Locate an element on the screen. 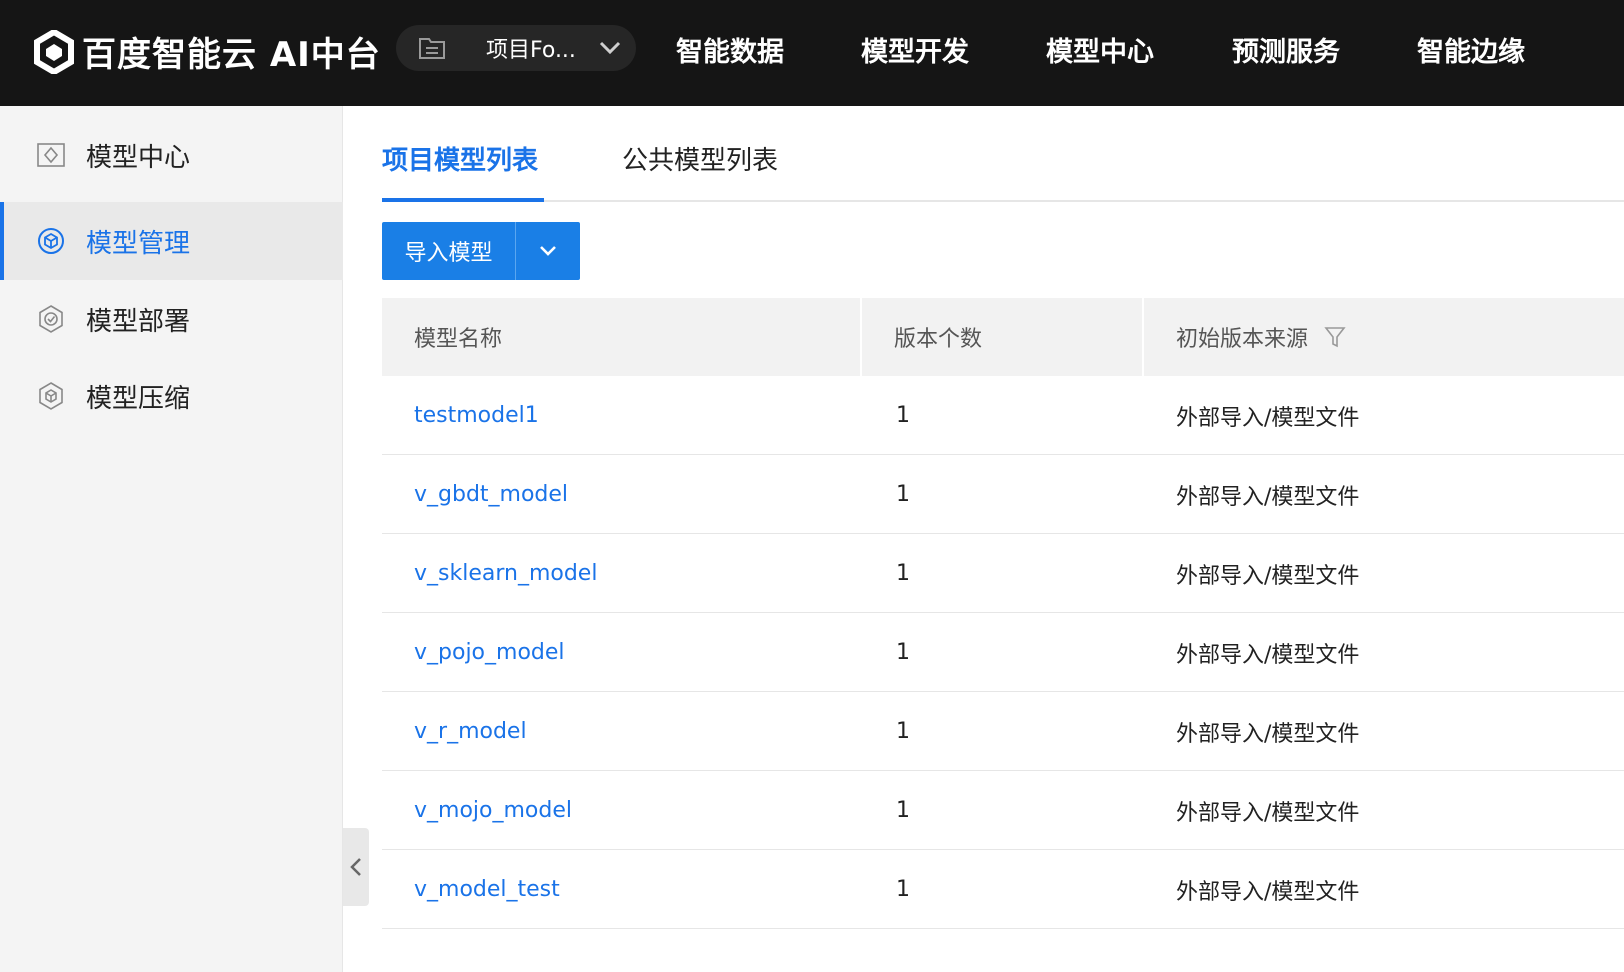 The width and height of the screenshot is (1624, 972). baidu-cloud-logo-icon is located at coordinates (54, 51).